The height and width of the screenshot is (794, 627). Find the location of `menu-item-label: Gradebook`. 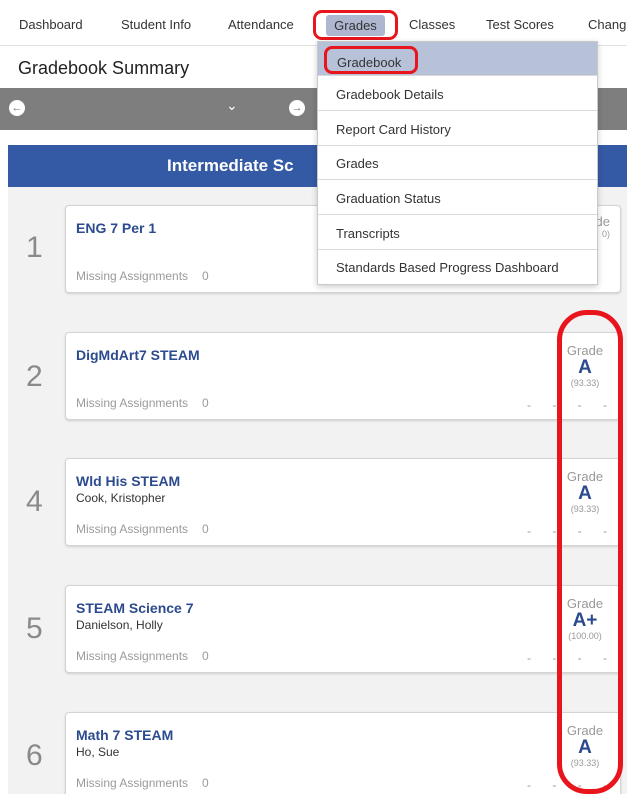

menu-item-label: Gradebook is located at coordinates (369, 62).